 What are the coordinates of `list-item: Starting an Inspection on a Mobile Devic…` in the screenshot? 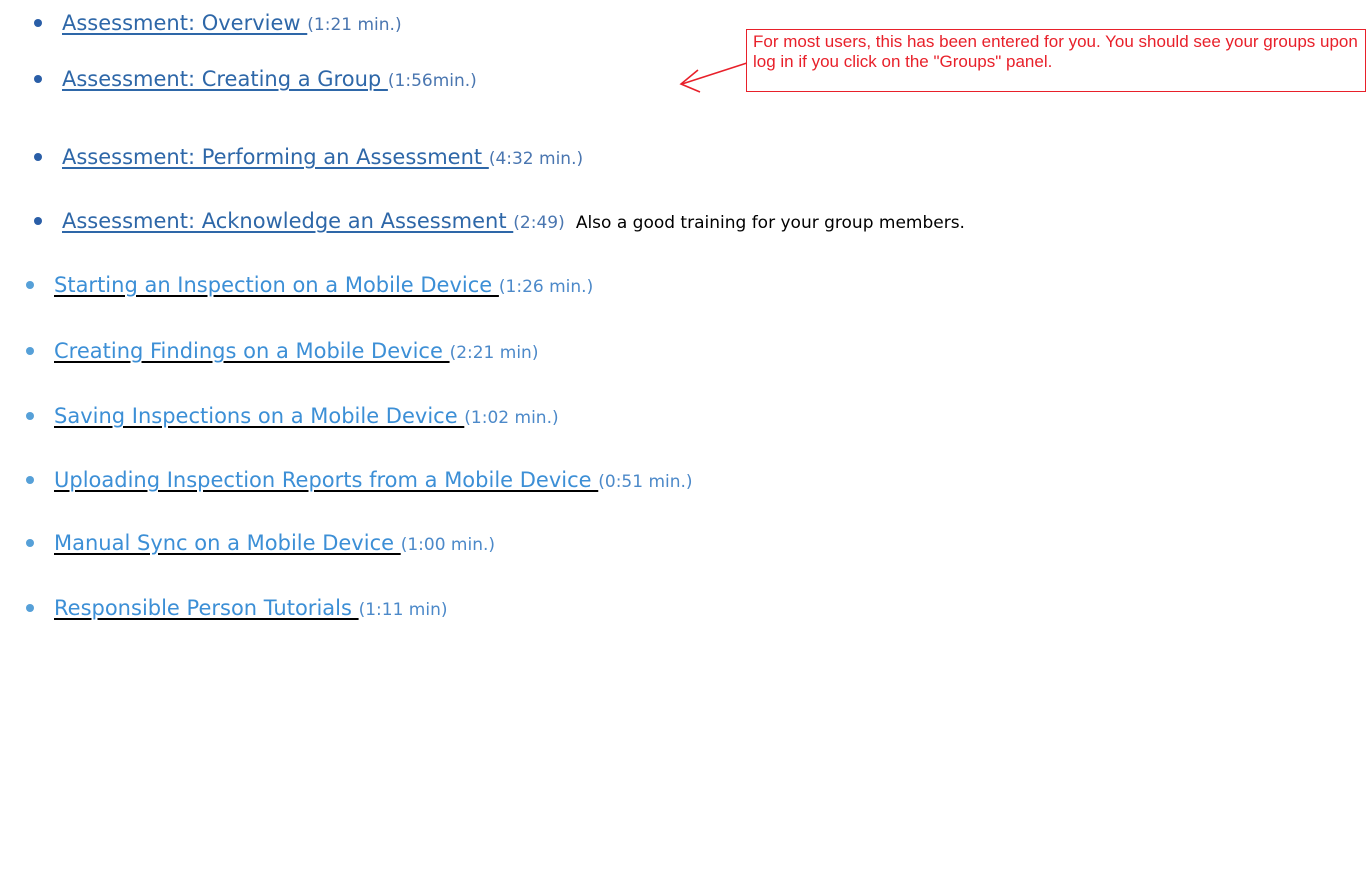 It's located at (296, 285).